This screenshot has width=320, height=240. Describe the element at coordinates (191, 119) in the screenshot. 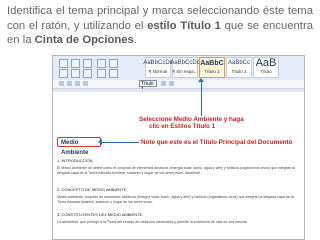

I see `annotation-select-line1: Seleccione Medio Ambiente y haga` at that location.